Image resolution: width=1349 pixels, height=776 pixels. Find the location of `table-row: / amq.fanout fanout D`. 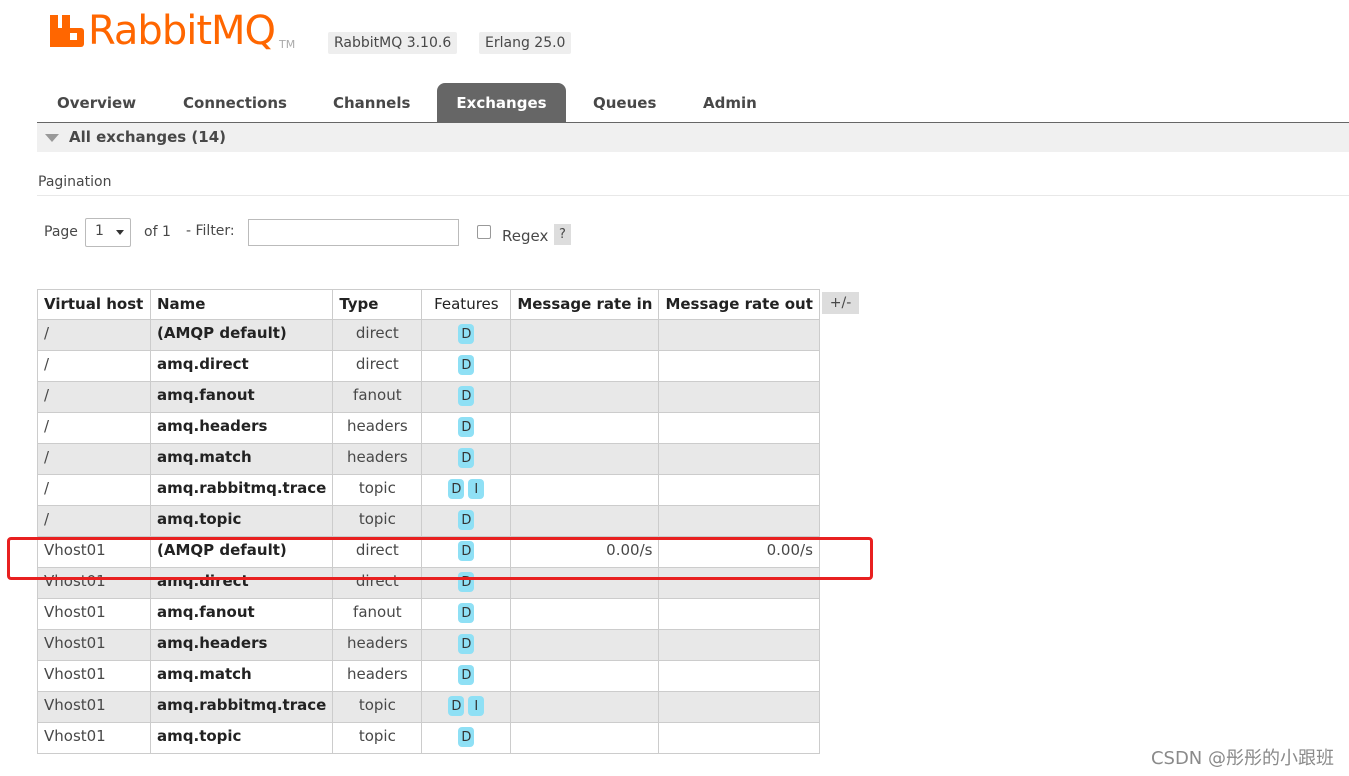

table-row: / amq.fanout fanout D is located at coordinates (428, 397).